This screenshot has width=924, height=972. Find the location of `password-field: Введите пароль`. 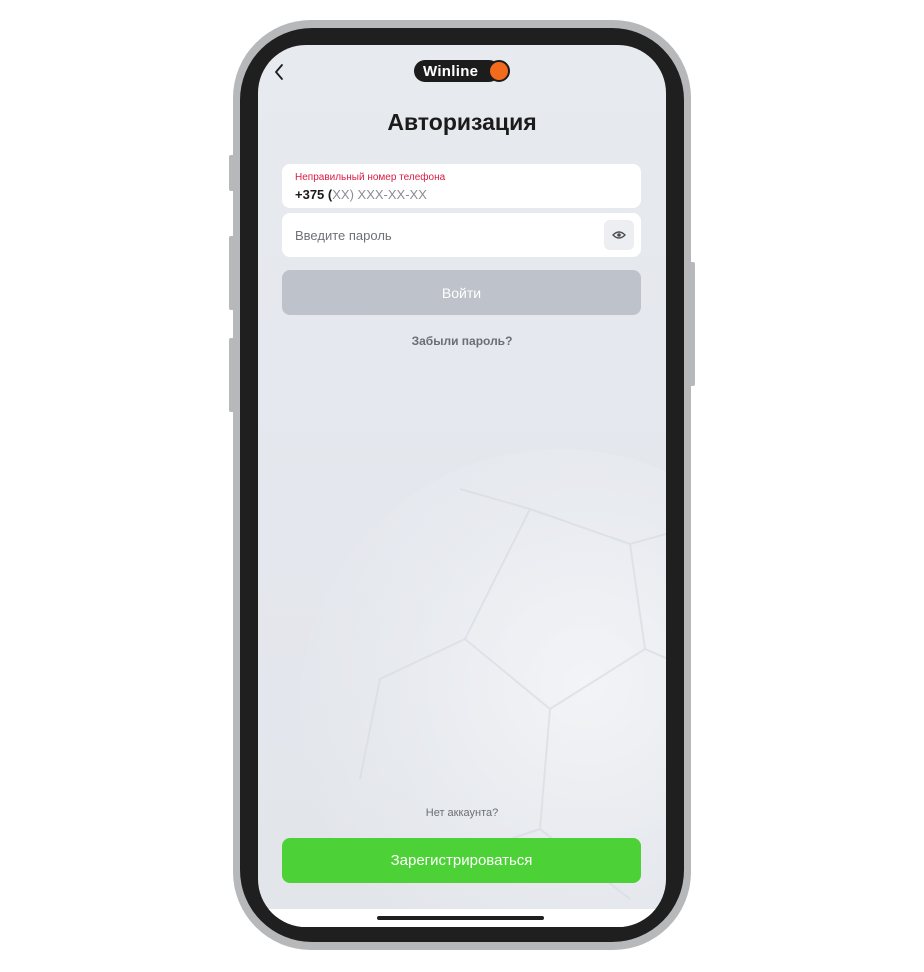

password-field: Введите пароль is located at coordinates (461, 235).